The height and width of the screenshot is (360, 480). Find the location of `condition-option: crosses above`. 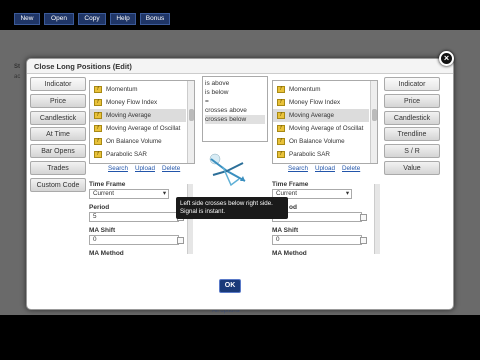

condition-option: crosses above is located at coordinates (235, 110).